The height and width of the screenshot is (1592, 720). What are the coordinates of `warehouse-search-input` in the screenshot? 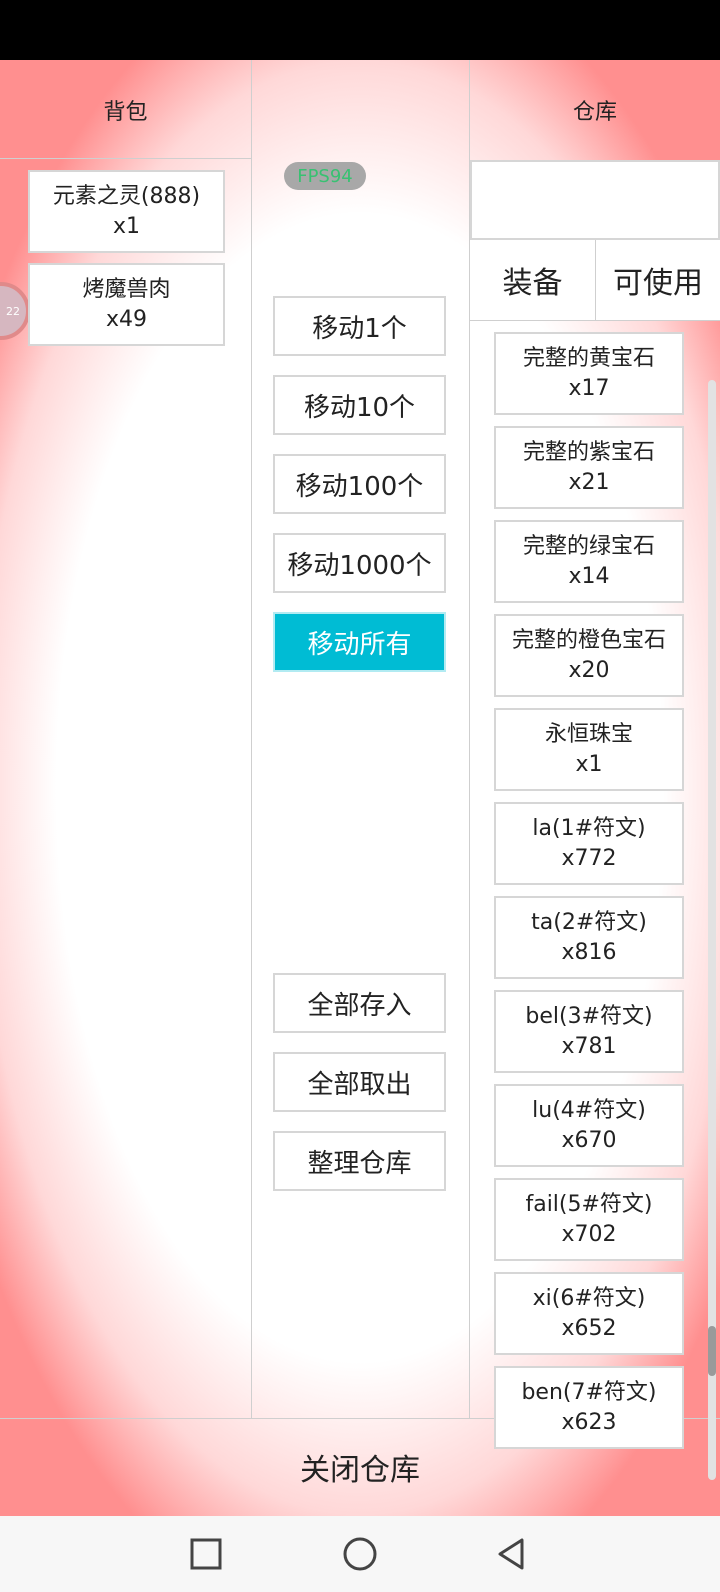 It's located at (595, 200).